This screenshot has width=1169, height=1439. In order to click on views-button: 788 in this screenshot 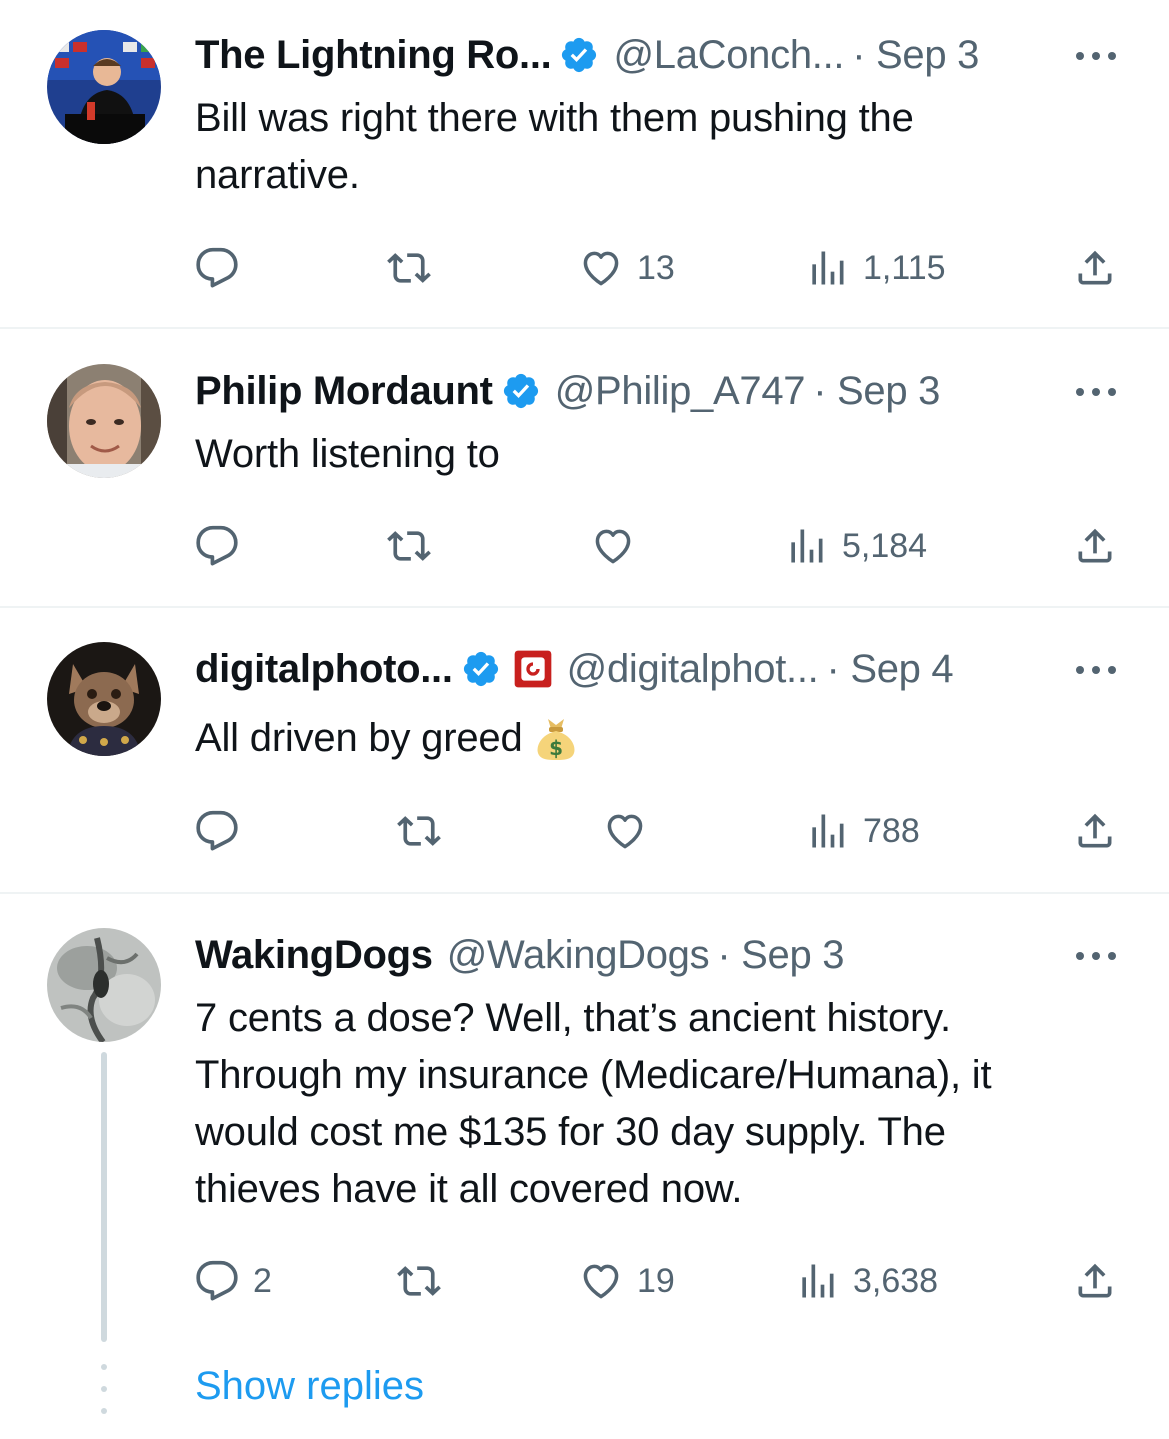, I will do `click(862, 831)`.